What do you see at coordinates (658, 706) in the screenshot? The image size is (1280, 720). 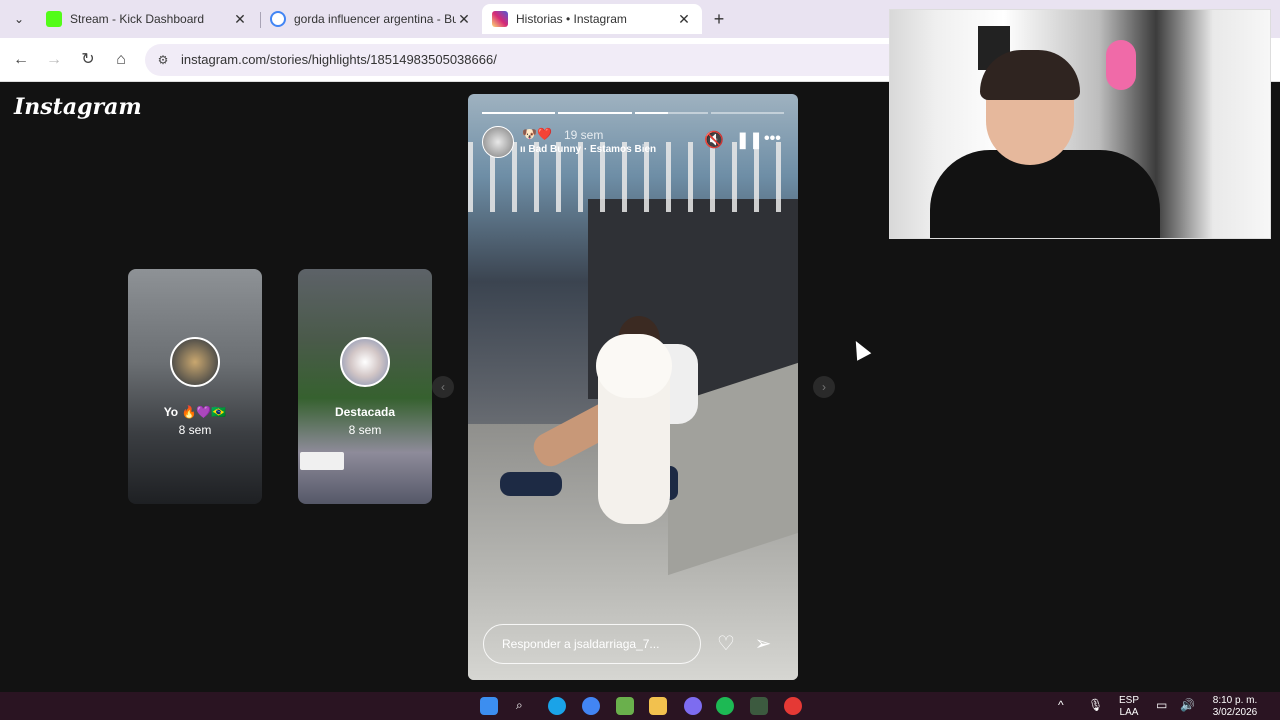 I see `file-explorer-icon` at bounding box center [658, 706].